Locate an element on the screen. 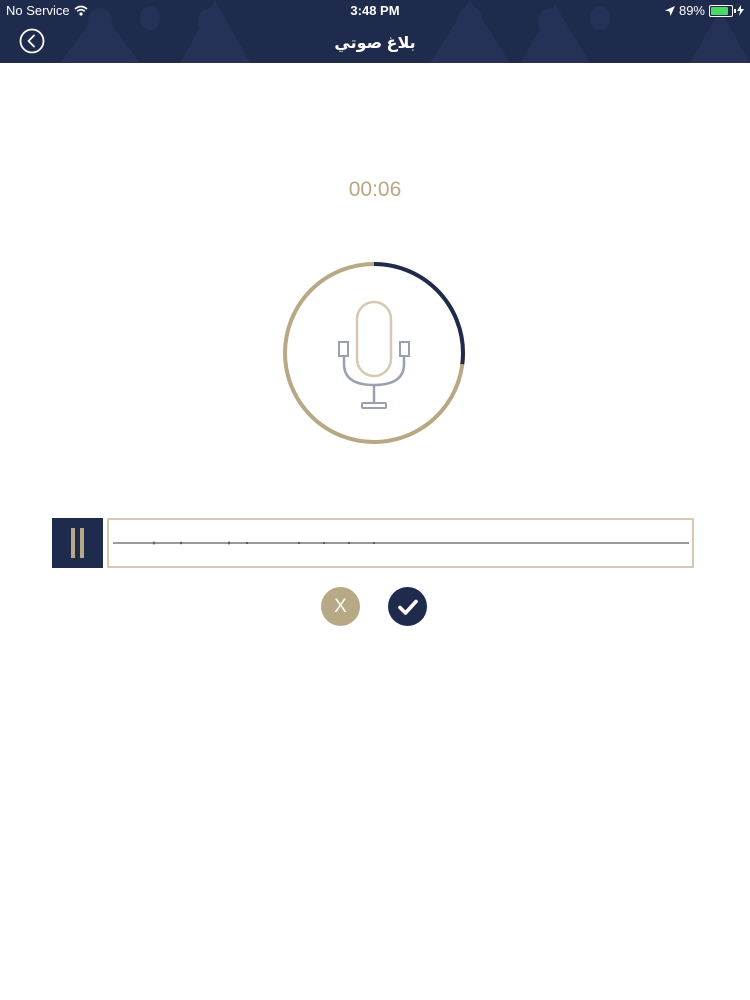 The width and height of the screenshot is (750, 1000). battery-icon is located at coordinates (722, 10).